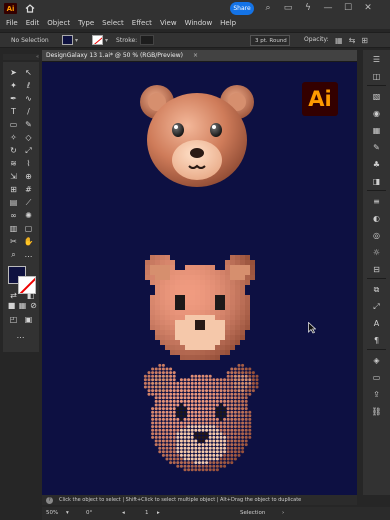 The image size is (390, 520). I want to click on artboards-icon: ▭, so click(376, 377).